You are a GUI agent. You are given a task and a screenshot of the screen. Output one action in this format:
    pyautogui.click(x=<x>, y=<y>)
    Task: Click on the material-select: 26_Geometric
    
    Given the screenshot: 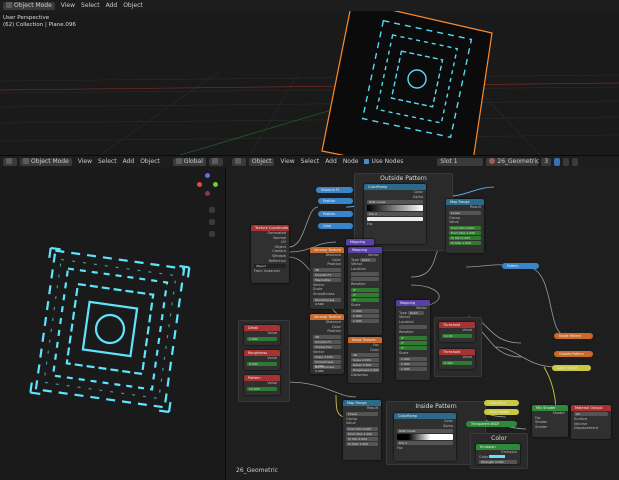 What is the action you would take?
    pyautogui.click(x=512, y=161)
    